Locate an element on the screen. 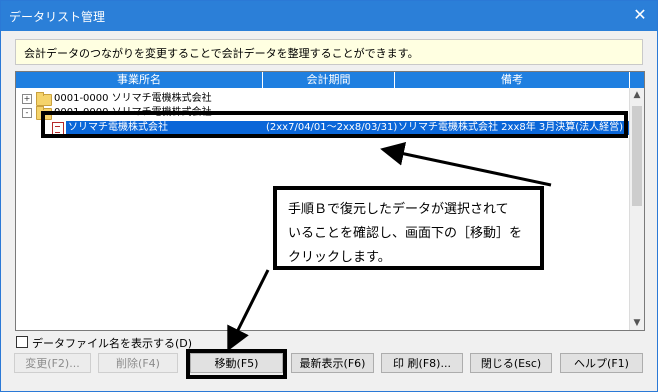 The image size is (658, 392). column-header-note: 備考 is located at coordinates (512, 80).